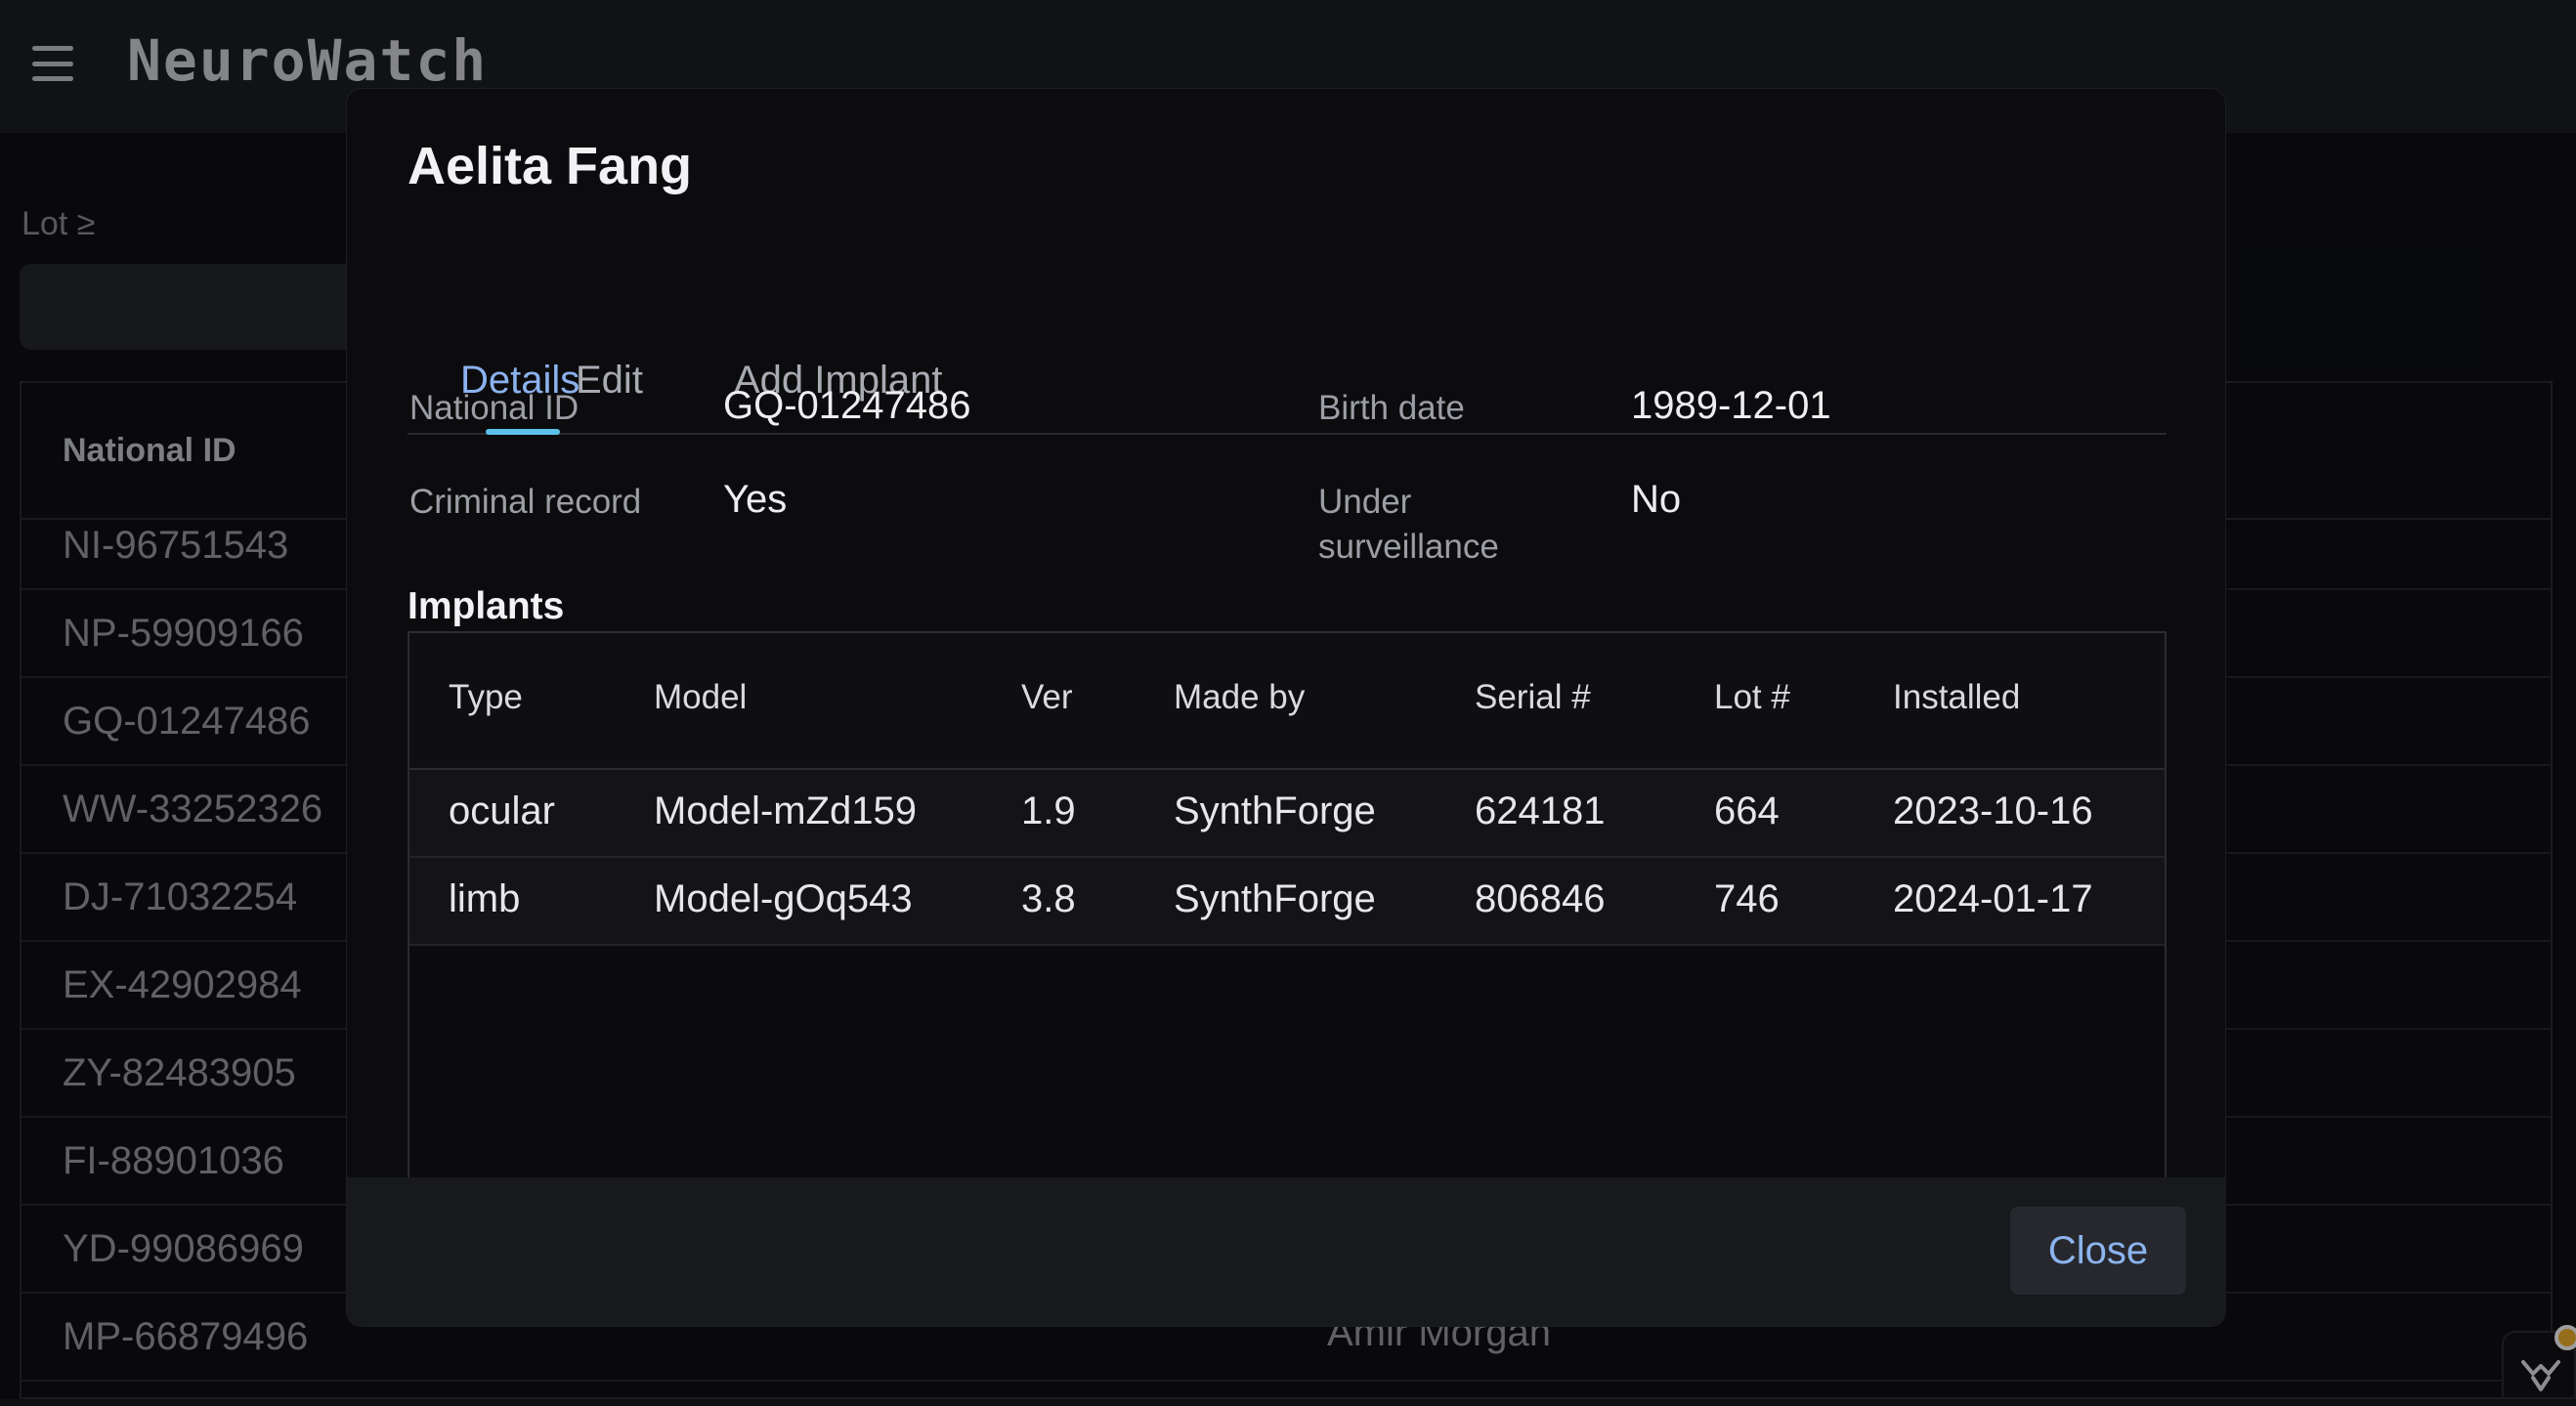  Describe the element at coordinates (2098, 1251) in the screenshot. I see `close-button: Close` at that location.